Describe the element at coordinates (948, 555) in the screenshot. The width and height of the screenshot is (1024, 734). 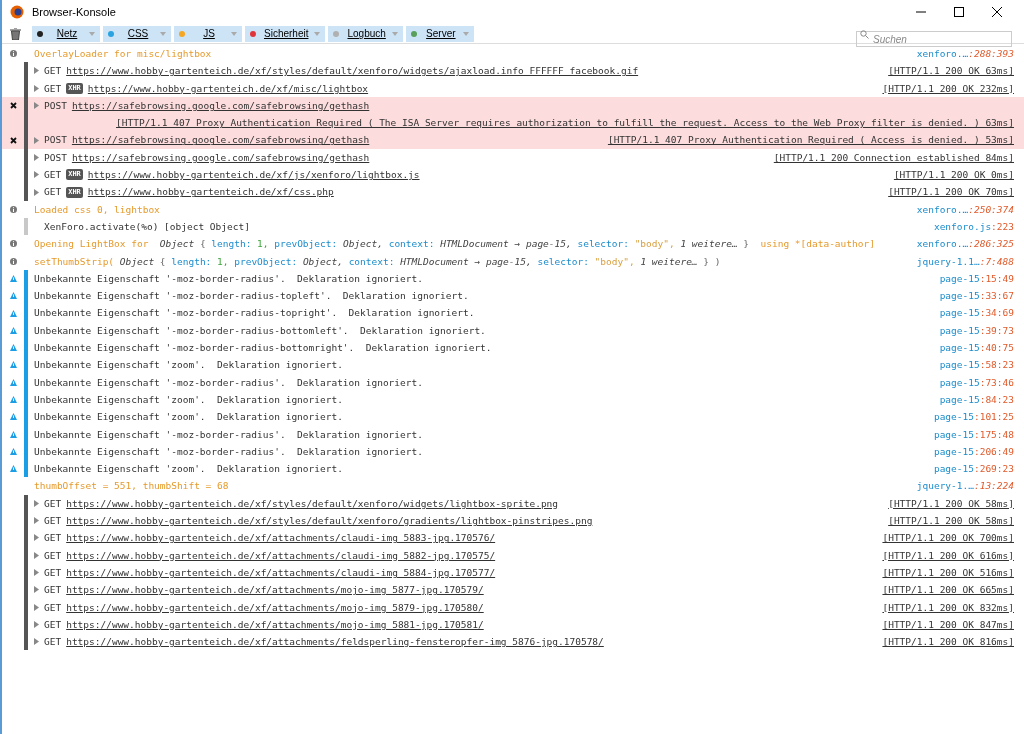
I see `response-status: [HTTP/1.1 200 OK 616ms]` at that location.